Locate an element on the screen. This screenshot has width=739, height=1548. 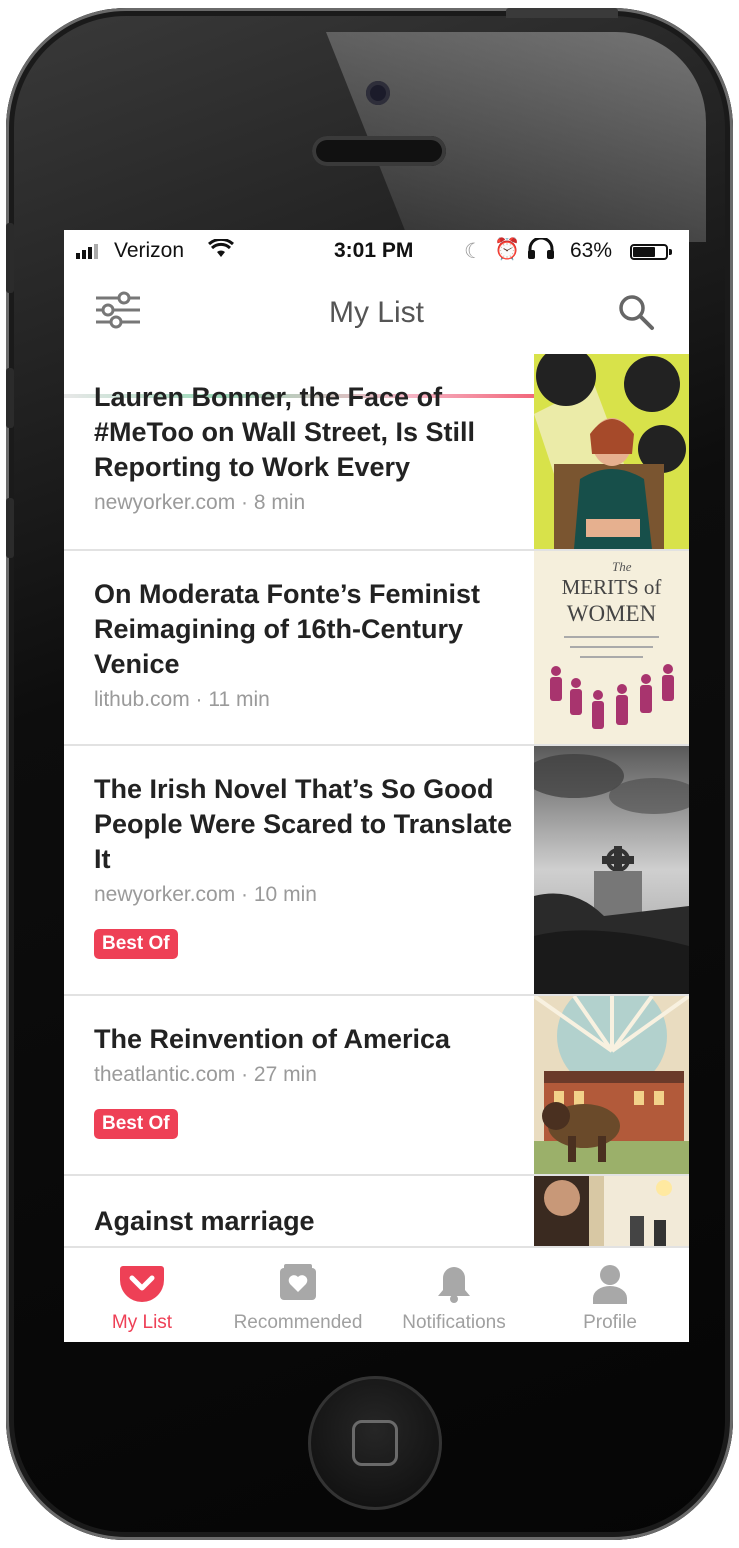
search-button is located at coordinates (636, 312).